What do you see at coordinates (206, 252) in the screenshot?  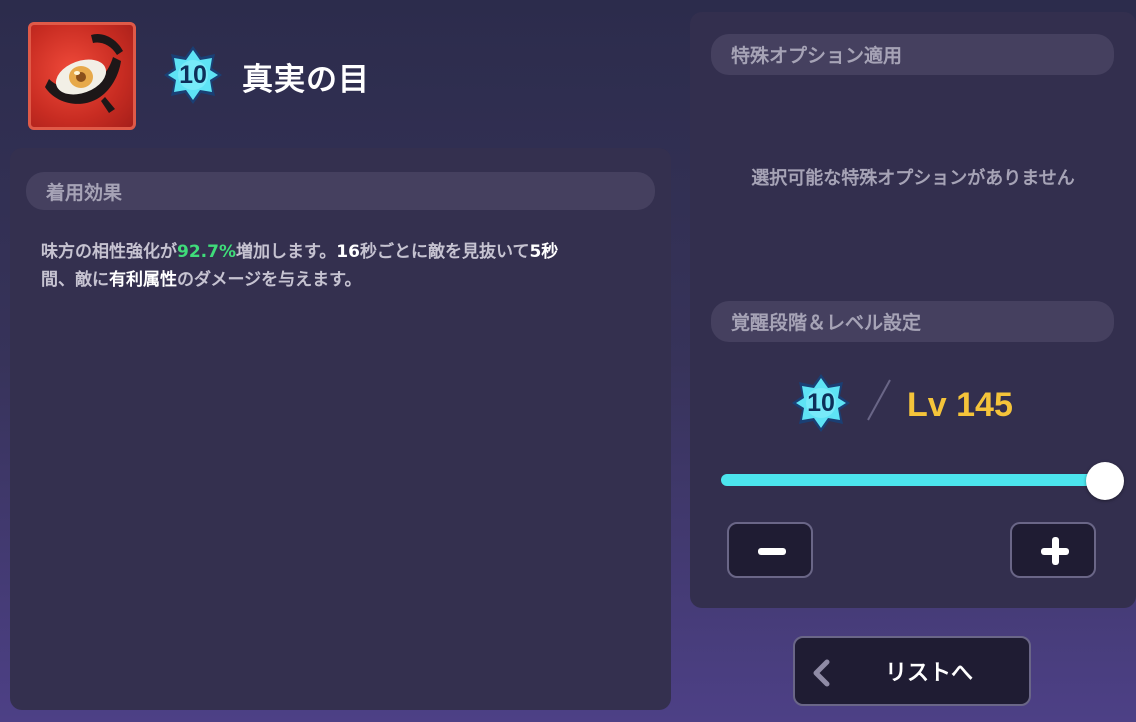 I see `effect-highlight-percent: 92.7%` at bounding box center [206, 252].